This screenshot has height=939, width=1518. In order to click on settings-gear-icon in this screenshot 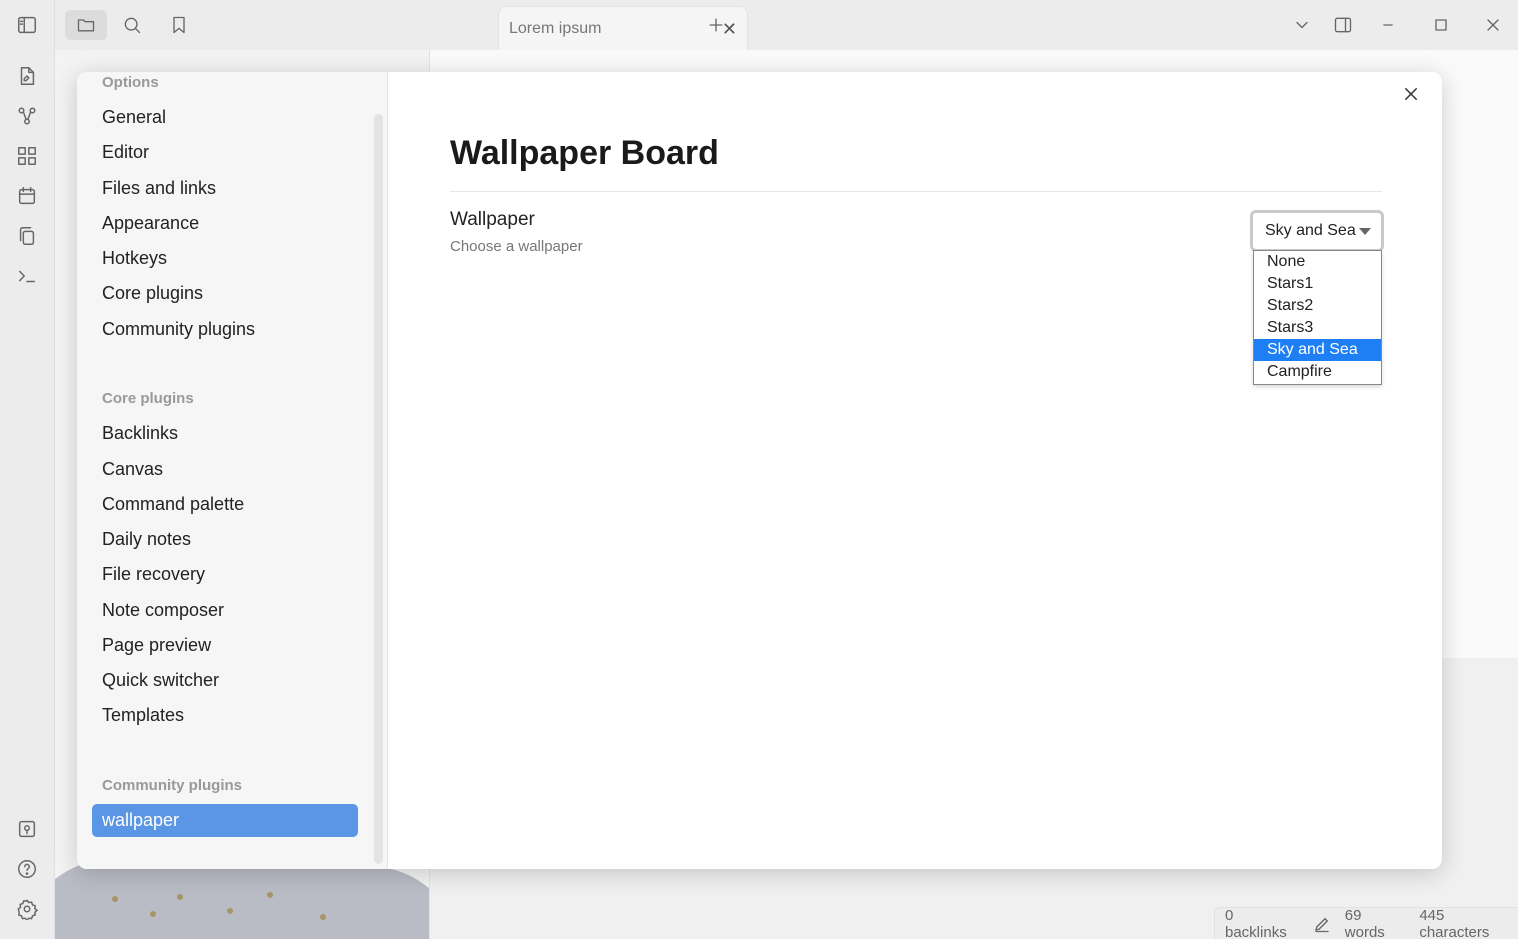, I will do `click(27, 909)`.